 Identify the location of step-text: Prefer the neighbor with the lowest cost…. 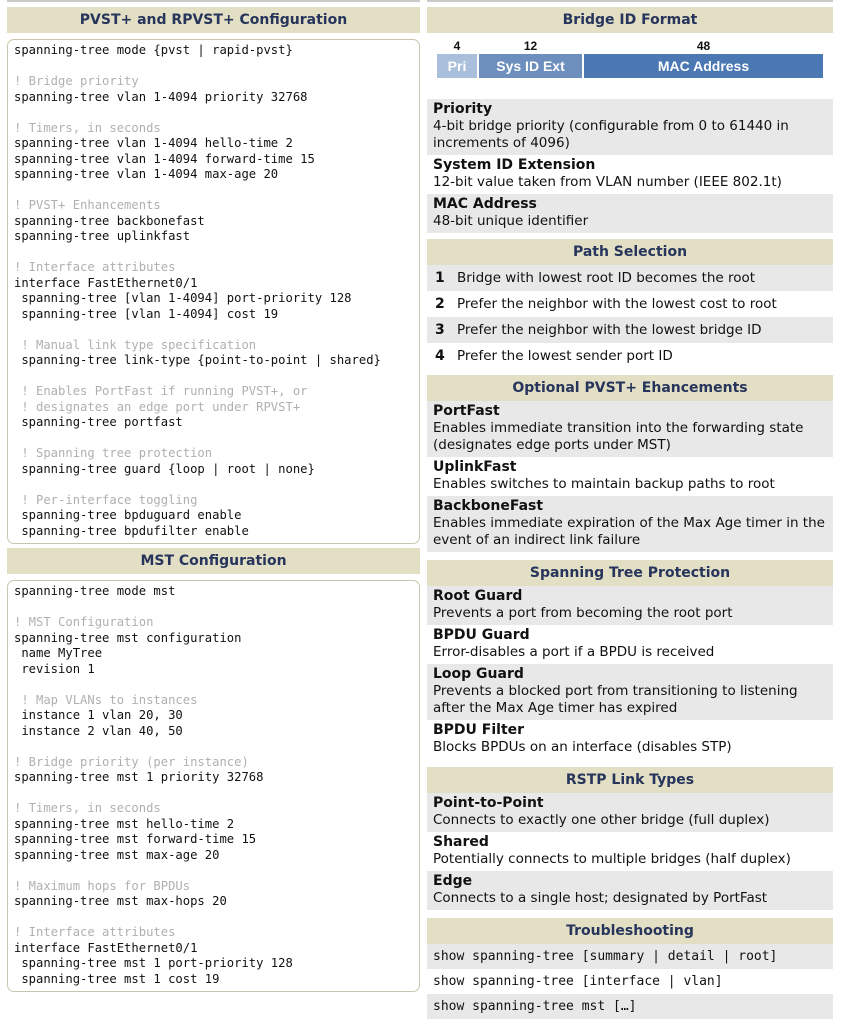
(617, 304).